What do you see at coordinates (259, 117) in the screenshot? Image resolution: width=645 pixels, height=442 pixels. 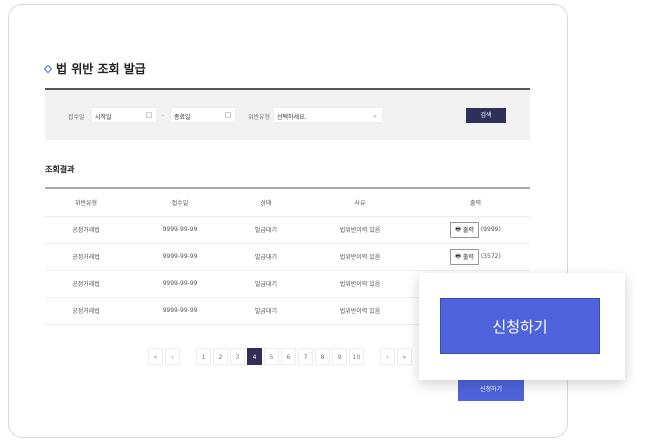 I see `type-label: 위반유형` at bounding box center [259, 117].